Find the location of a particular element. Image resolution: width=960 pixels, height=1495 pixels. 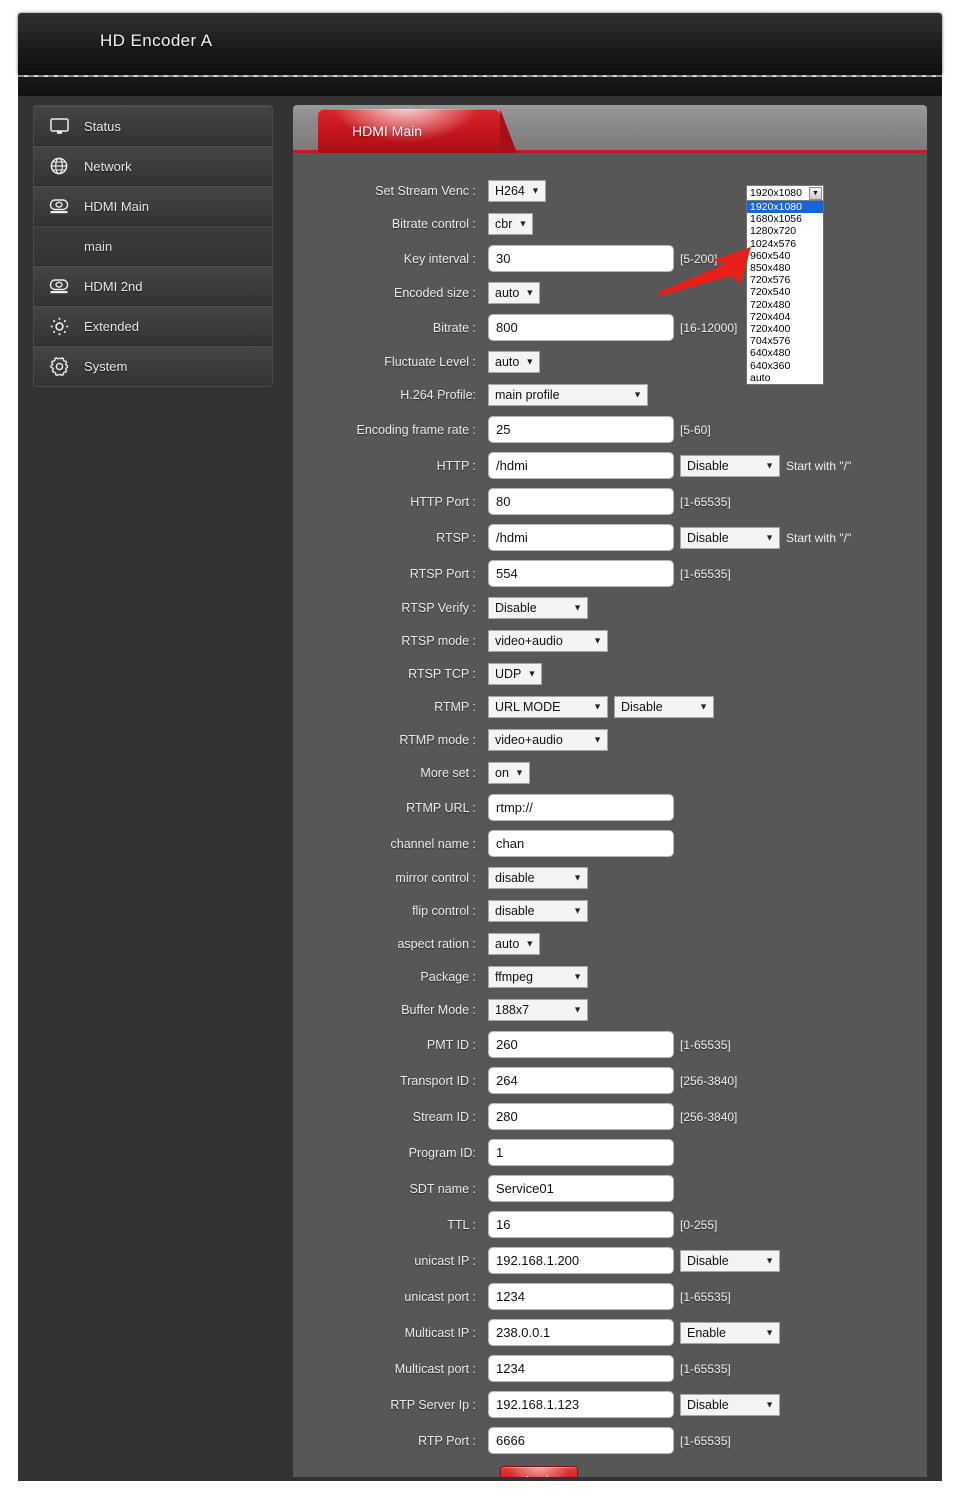

resolution-option: 704x576 is located at coordinates (785, 341).